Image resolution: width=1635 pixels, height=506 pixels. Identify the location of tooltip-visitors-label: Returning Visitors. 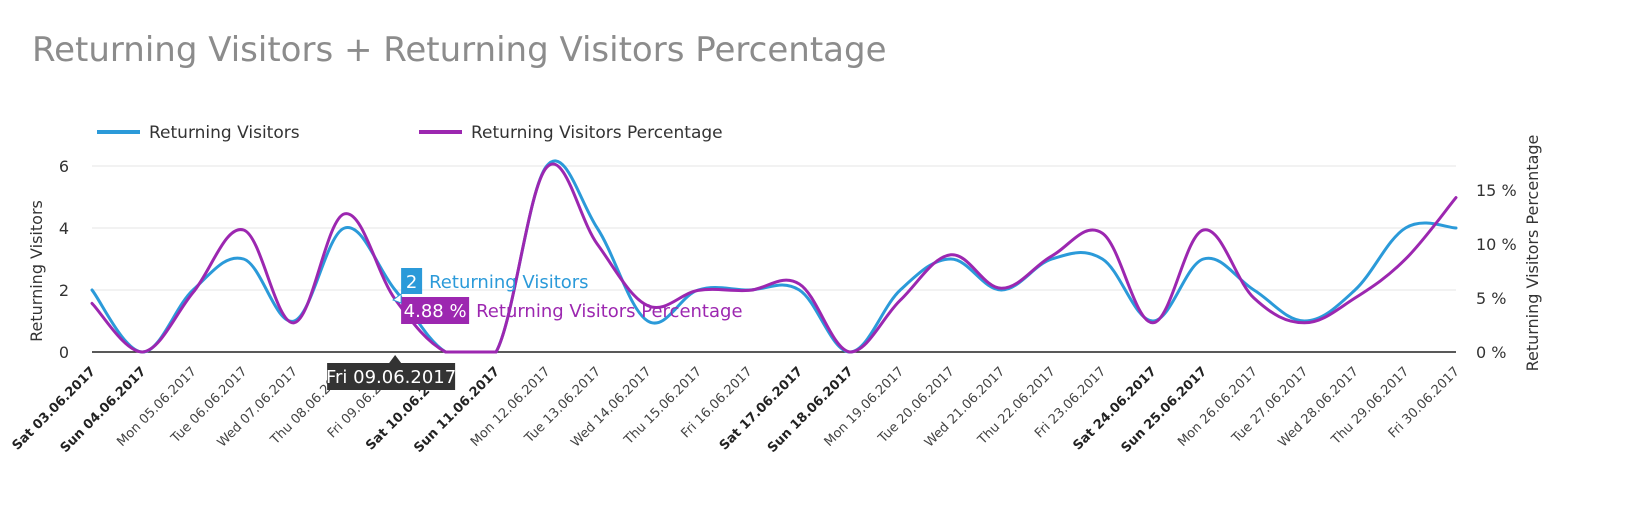
(508, 282).